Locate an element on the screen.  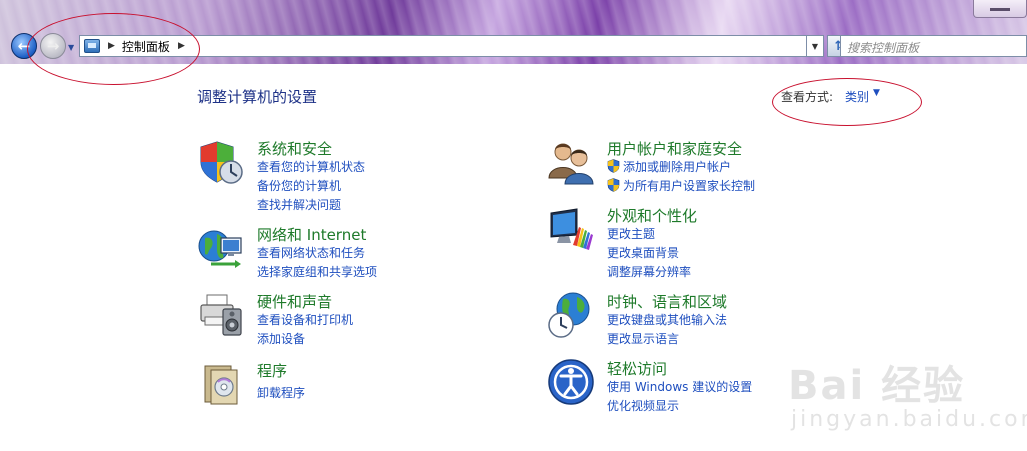
network-globe-icon is located at coordinates (220, 249).